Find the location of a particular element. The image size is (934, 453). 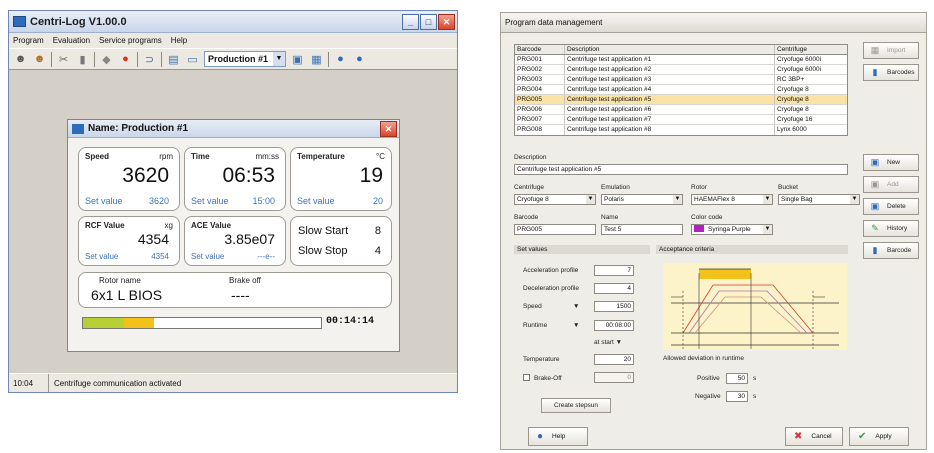

minimize-button: _ is located at coordinates (410, 21).